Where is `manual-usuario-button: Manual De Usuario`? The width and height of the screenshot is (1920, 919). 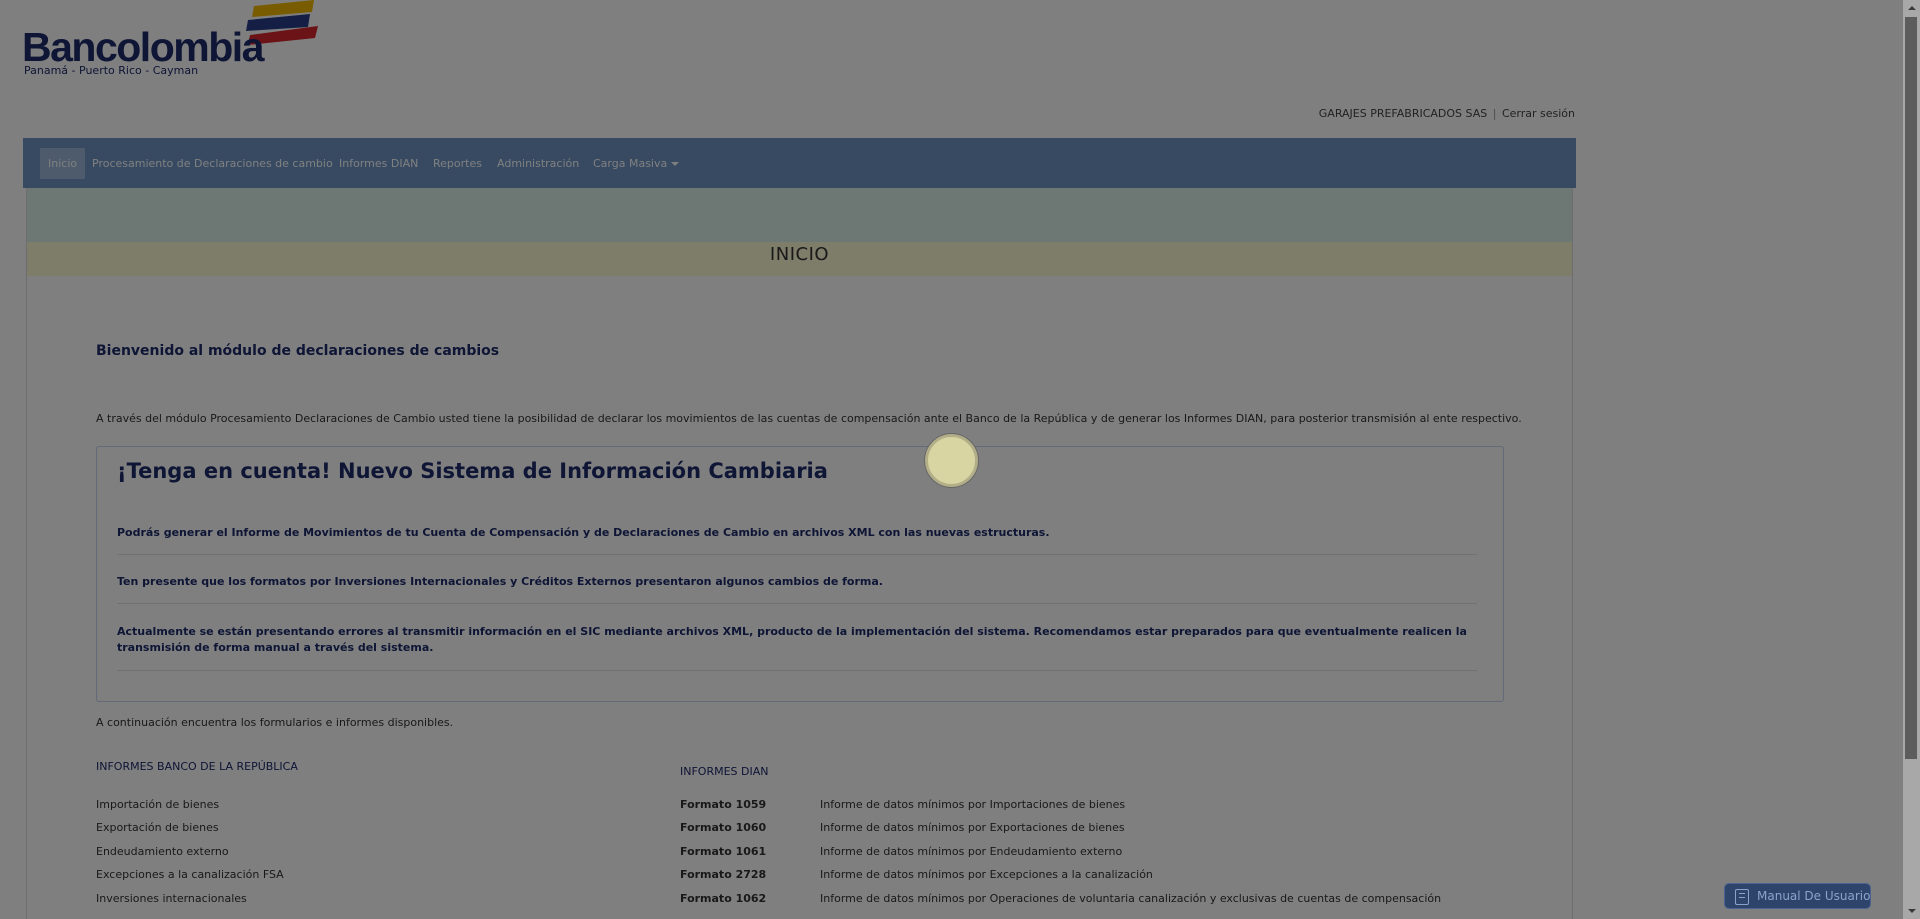
manual-usuario-button: Manual De Usuario is located at coordinates (1797, 896).